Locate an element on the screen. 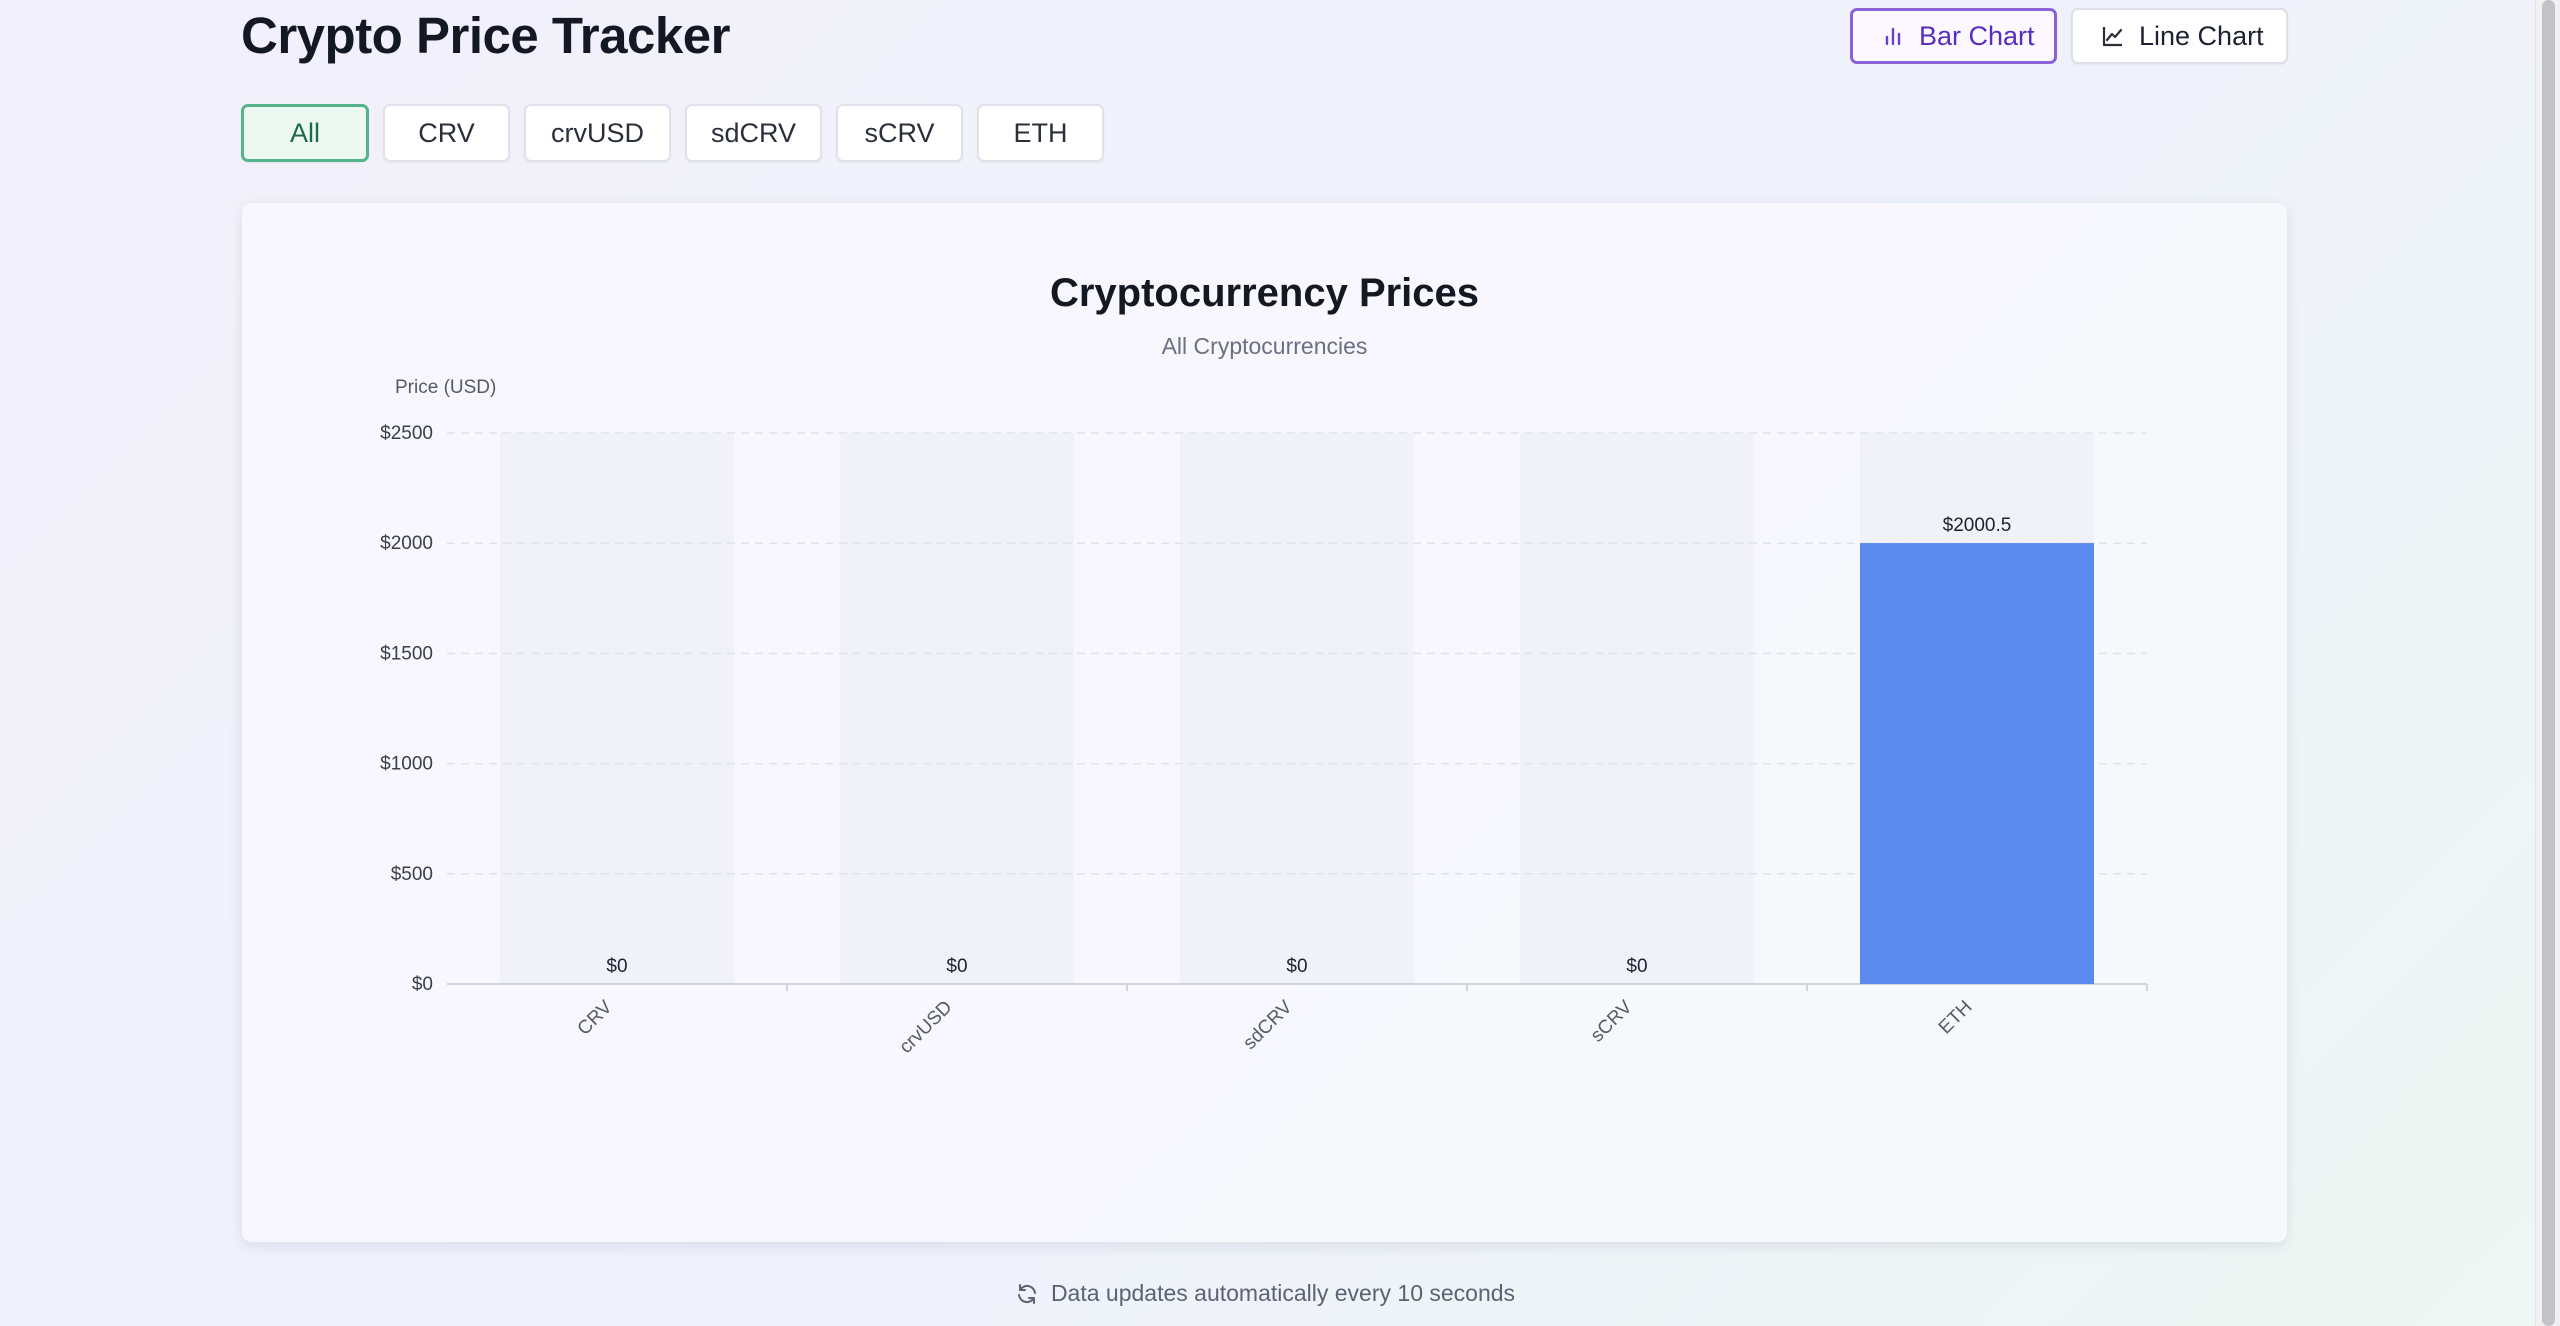  y-axis-label: Price (USD) is located at coordinates (445, 387).